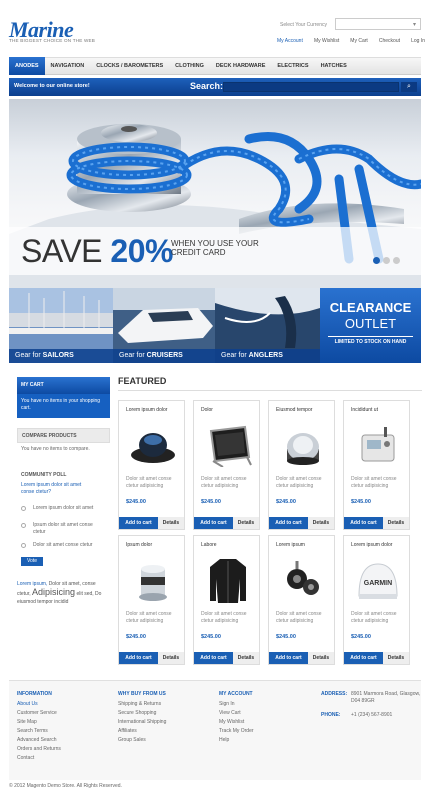  What do you see at coordinates (154, 545) in the screenshot?
I see `product-name: Ipsum dolor` at bounding box center [154, 545].